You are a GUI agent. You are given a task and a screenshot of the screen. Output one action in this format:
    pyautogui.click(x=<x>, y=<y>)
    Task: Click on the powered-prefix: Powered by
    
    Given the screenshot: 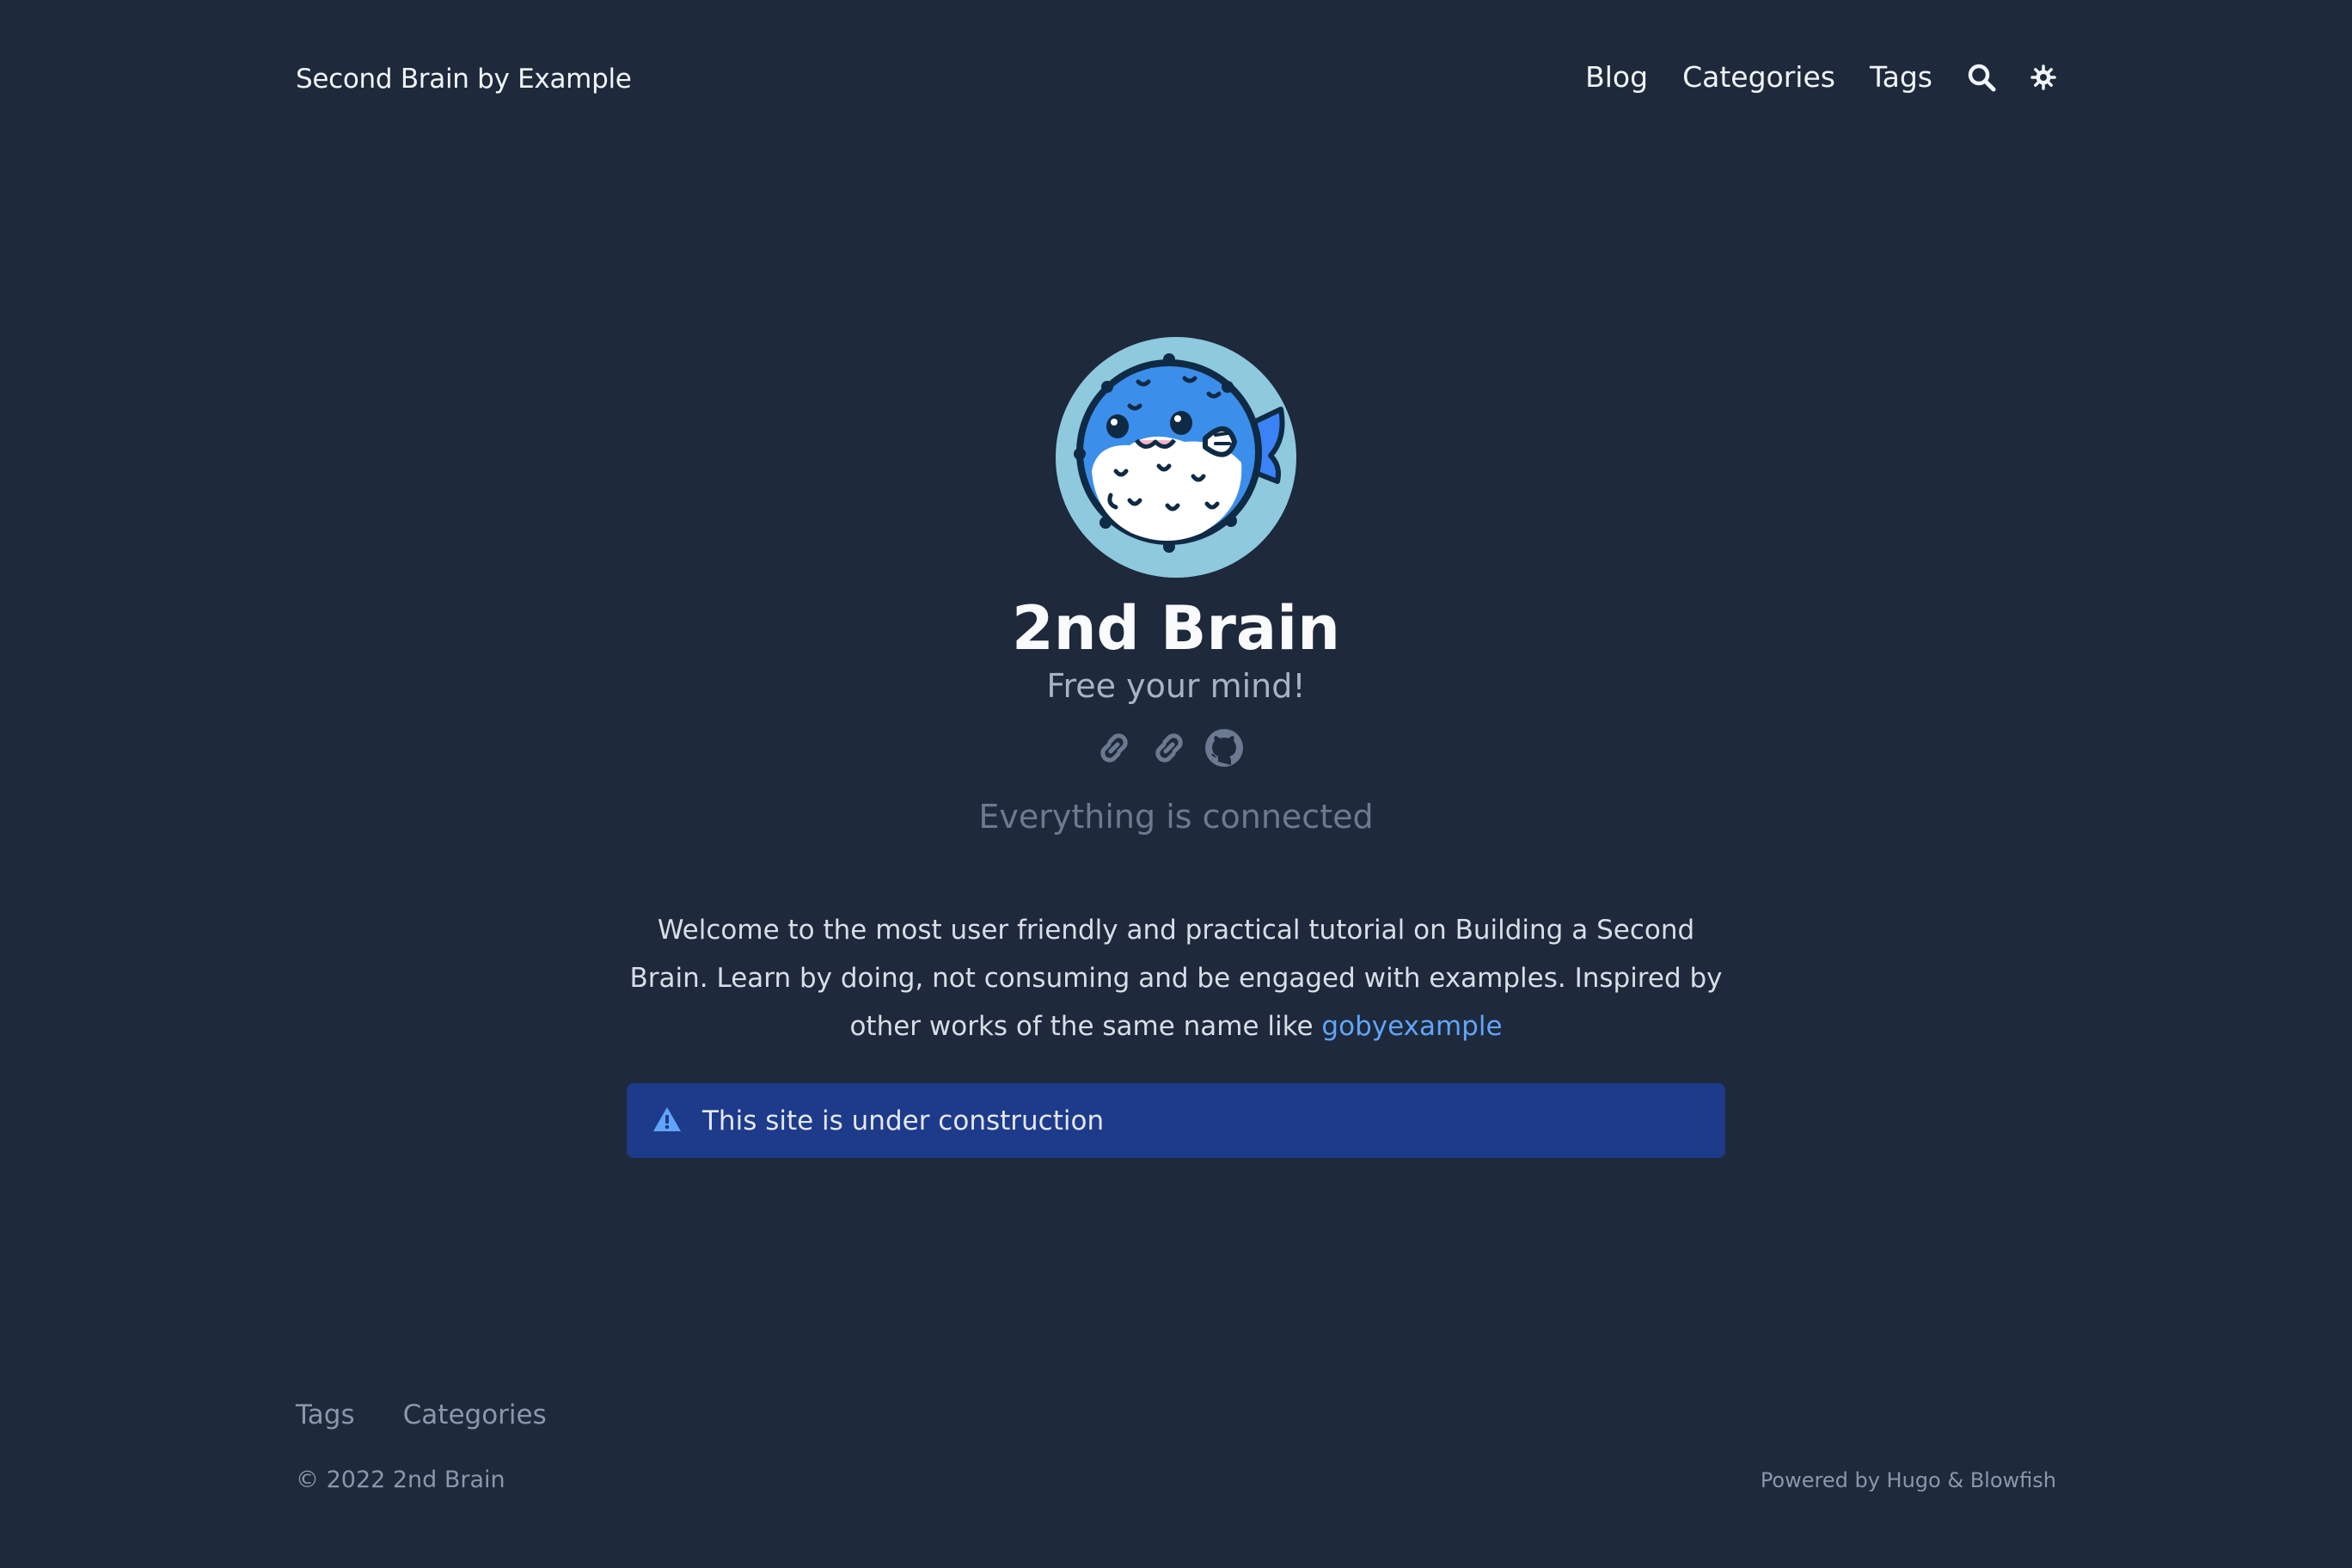 What is the action you would take?
    pyautogui.click(x=1823, y=1480)
    